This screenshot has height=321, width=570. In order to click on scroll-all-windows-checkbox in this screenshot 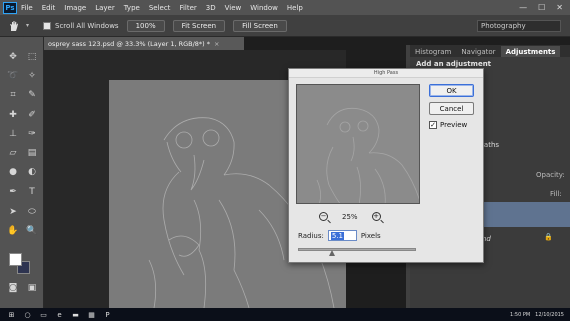, I will do `click(47, 25)`.